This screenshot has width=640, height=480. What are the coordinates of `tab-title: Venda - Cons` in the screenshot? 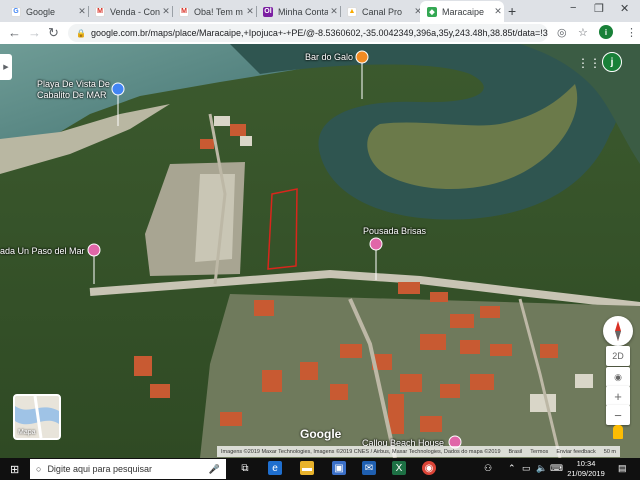 It's located at (135, 11).